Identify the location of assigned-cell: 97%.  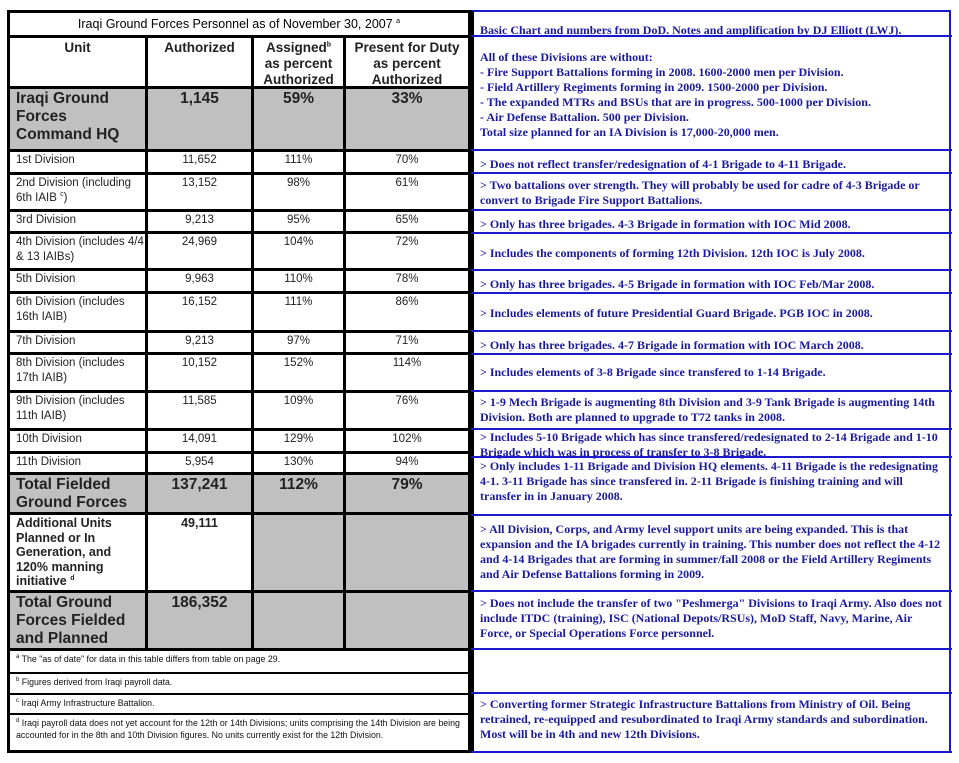
(298, 342).